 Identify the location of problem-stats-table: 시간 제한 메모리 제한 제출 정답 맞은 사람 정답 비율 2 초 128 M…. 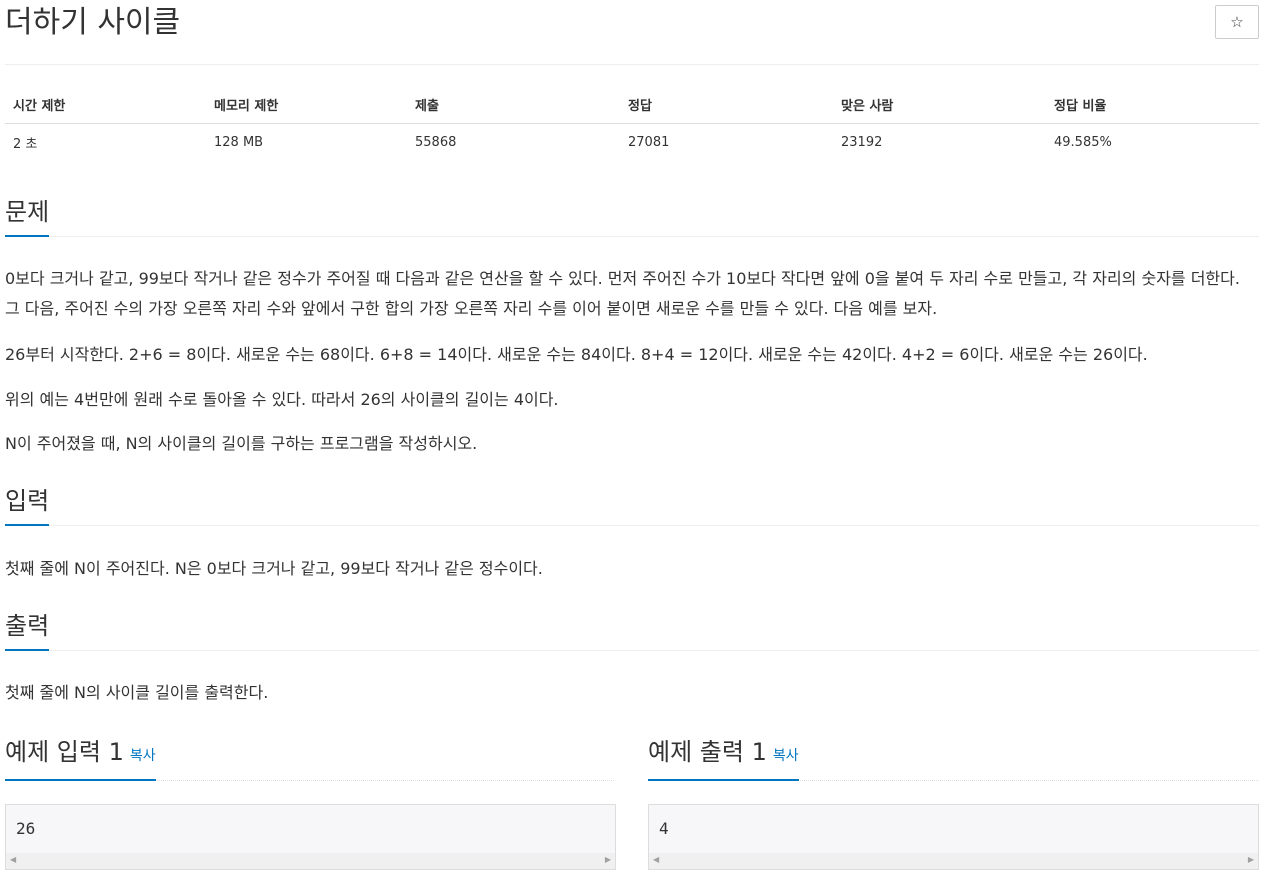
(632, 122).